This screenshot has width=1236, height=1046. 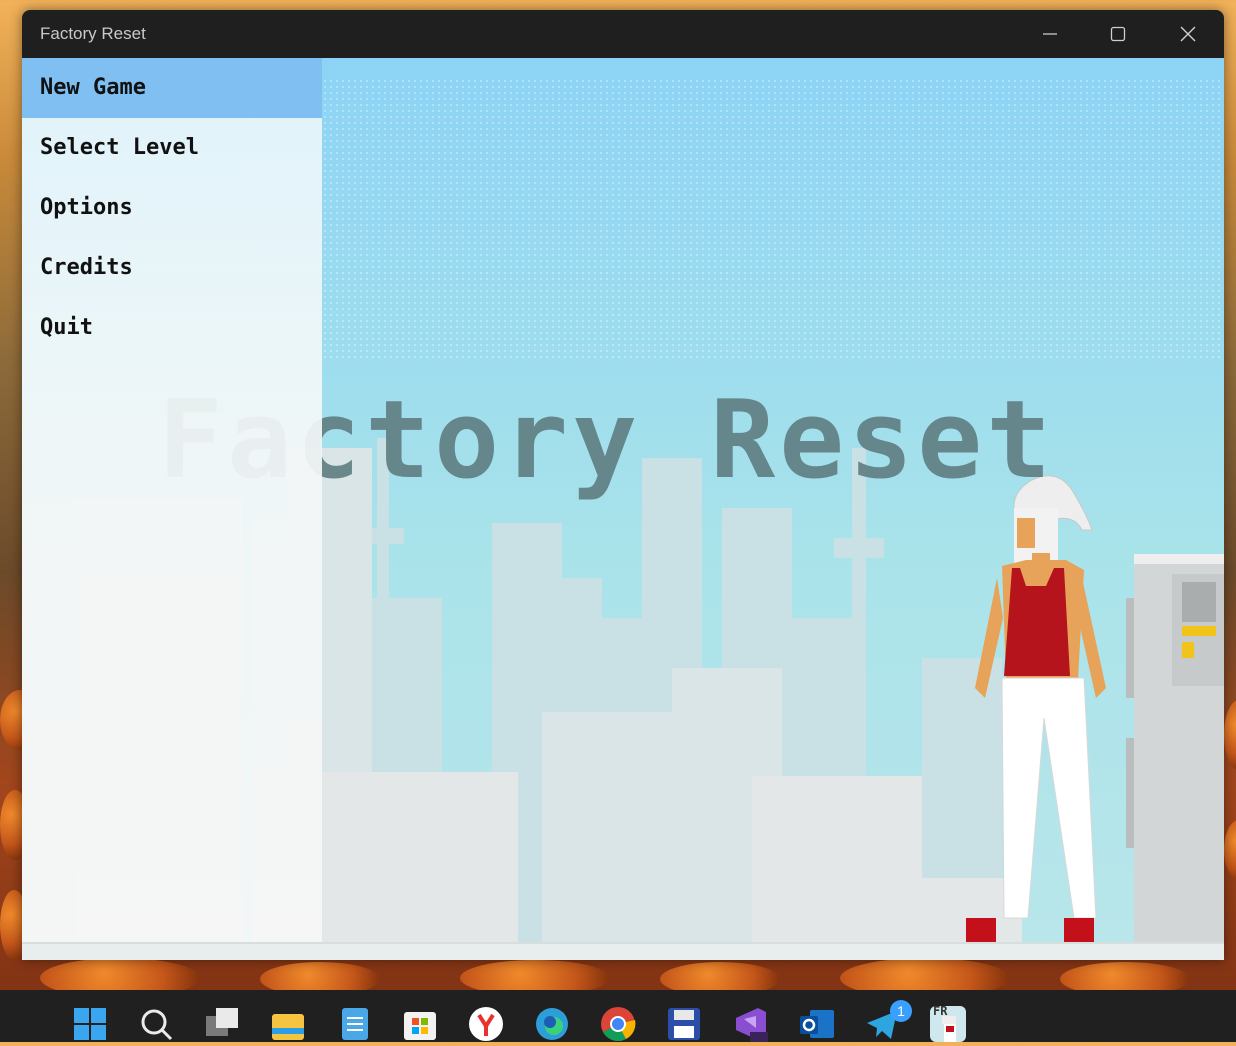 What do you see at coordinates (172, 148) in the screenshot?
I see `menu-item-select-level: Select Level` at bounding box center [172, 148].